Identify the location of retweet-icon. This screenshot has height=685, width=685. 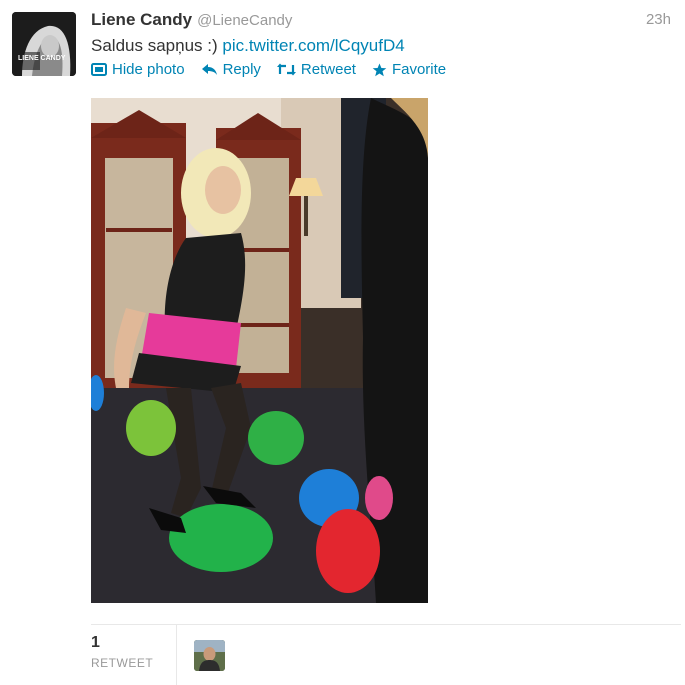
(286, 69).